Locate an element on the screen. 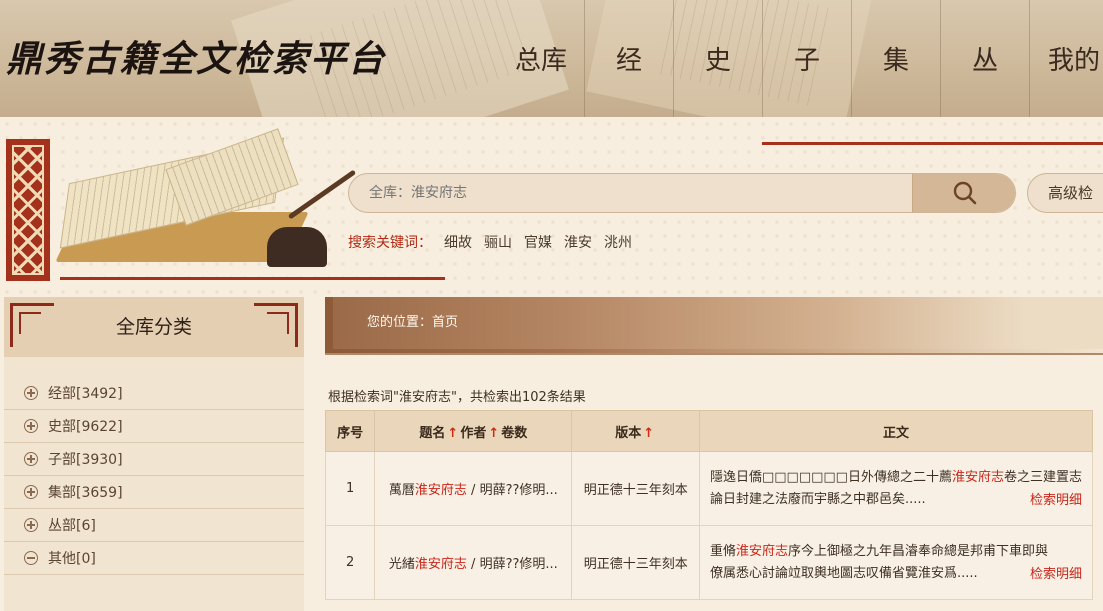 Image resolution: width=1103 pixels, height=611 pixels. keyword-link: 淮安 is located at coordinates (578, 243).